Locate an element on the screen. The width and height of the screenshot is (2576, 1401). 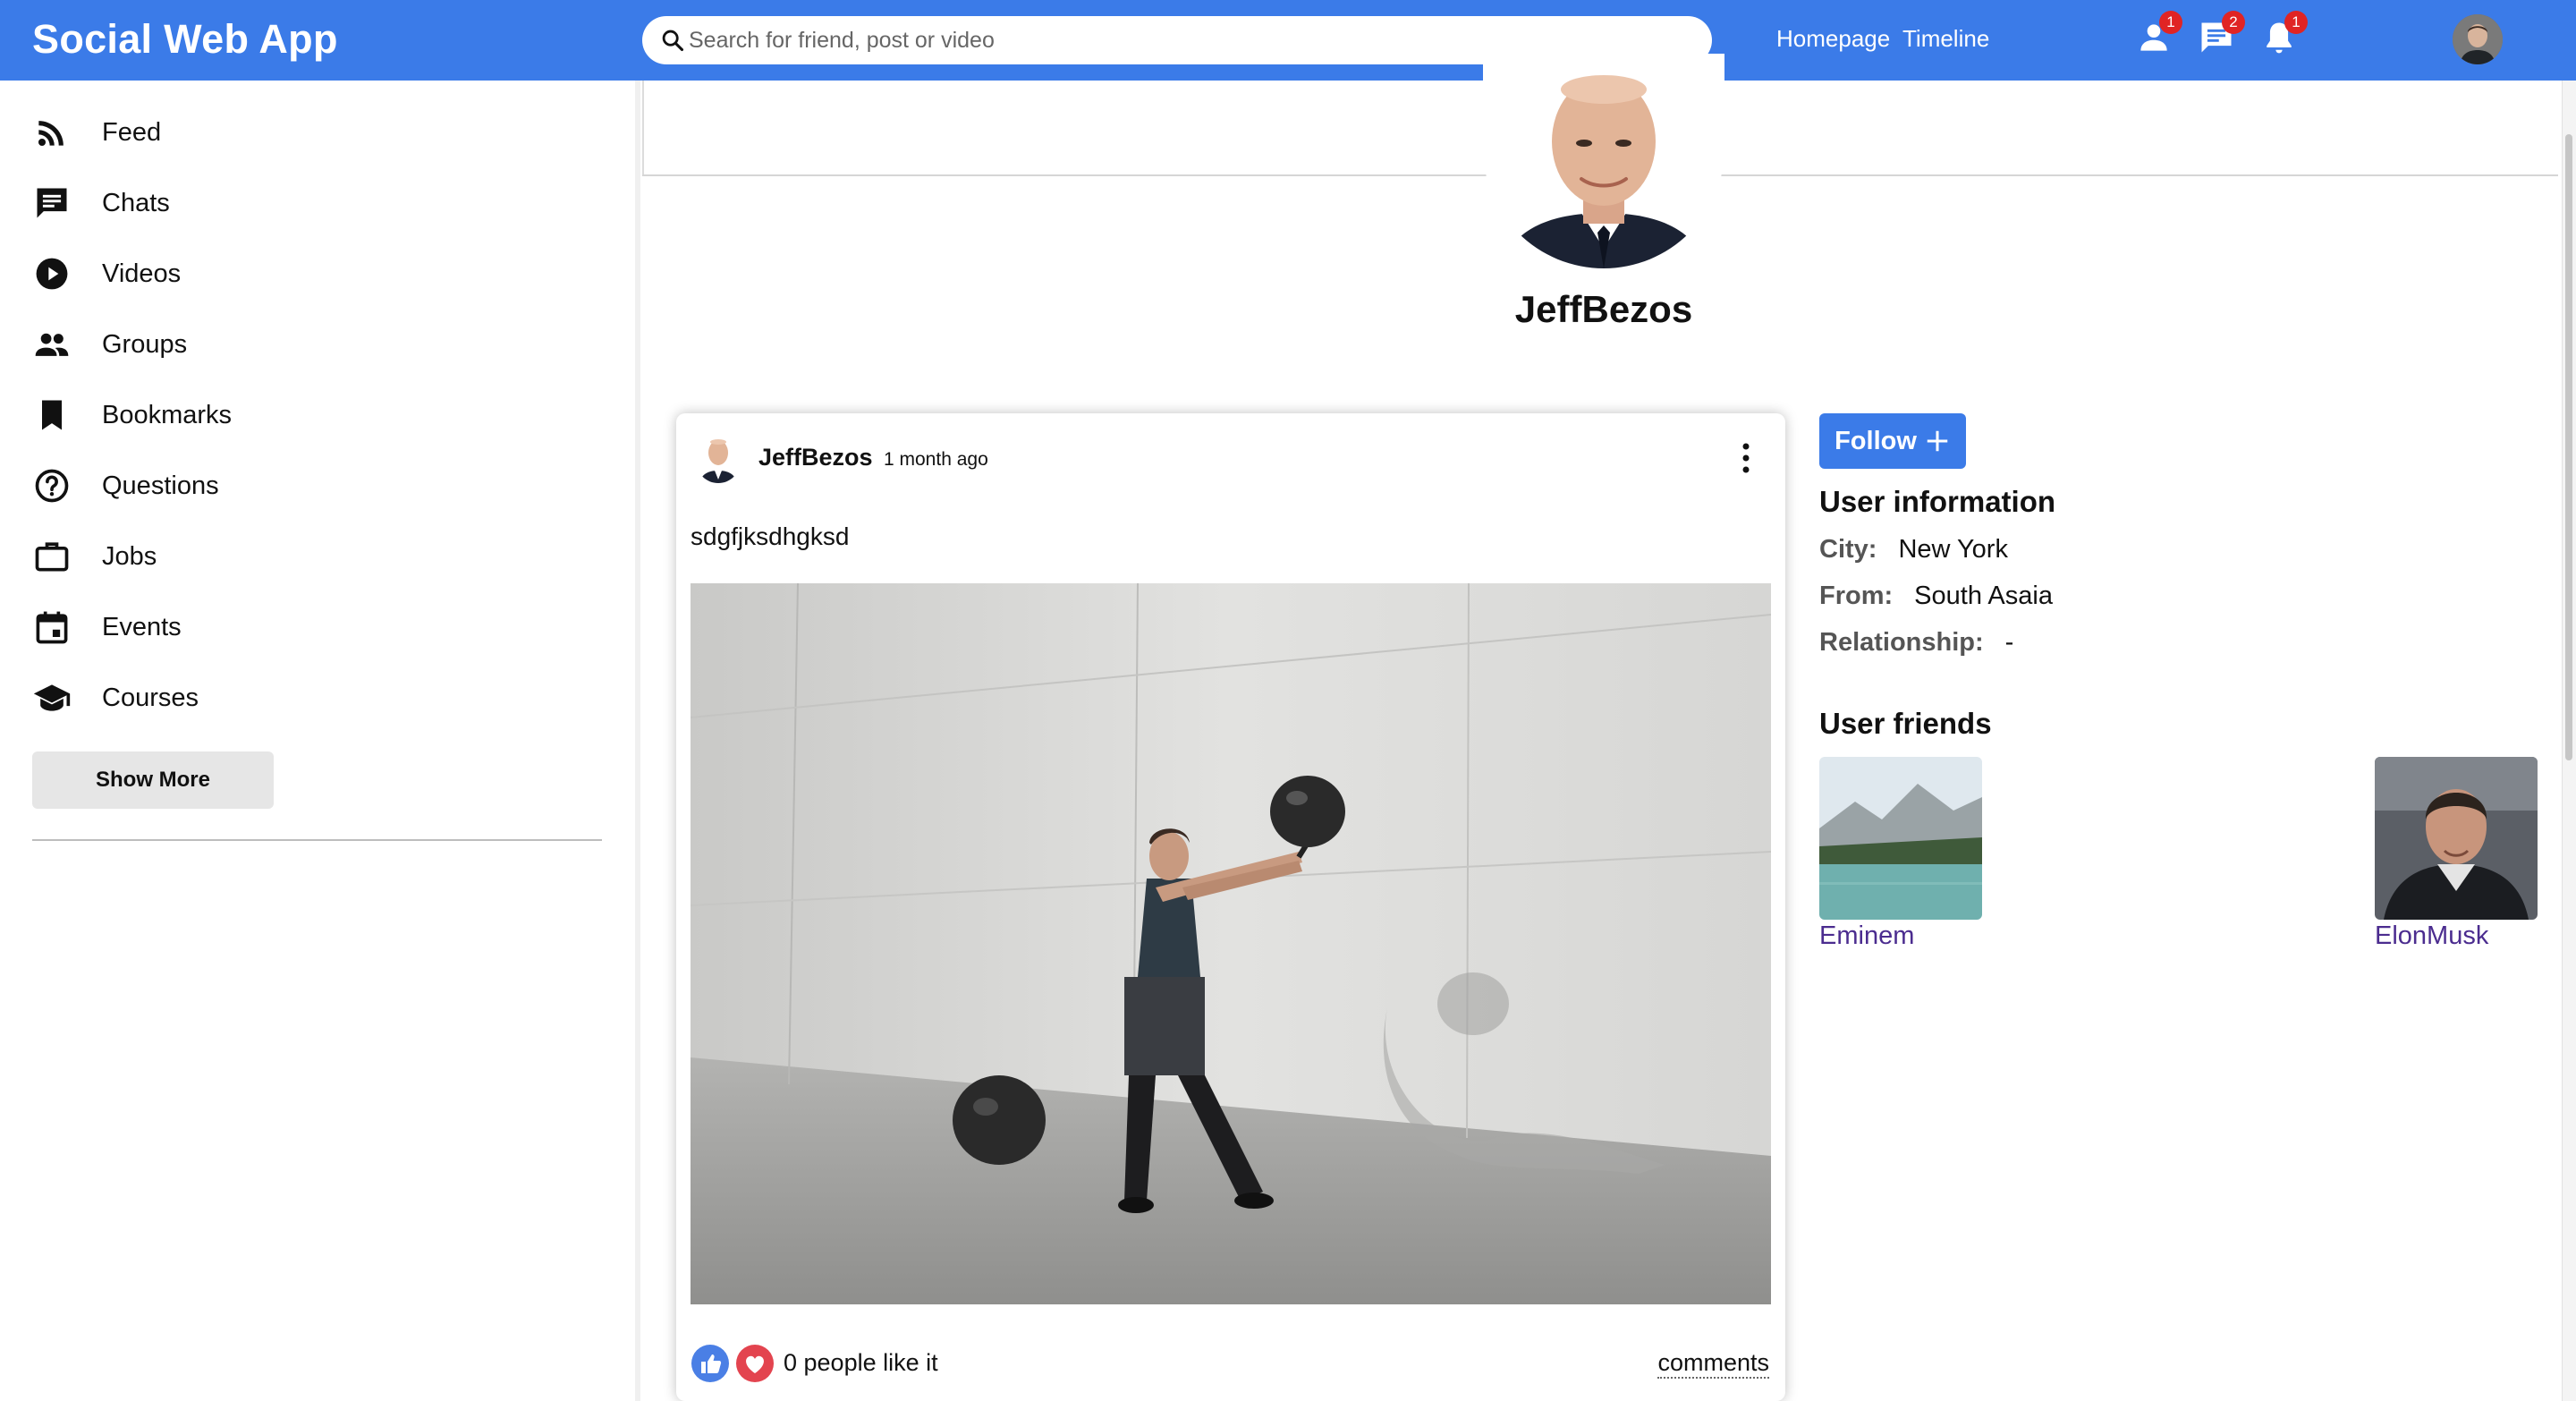
post-timestamp: 1 month ago is located at coordinates (936, 459).